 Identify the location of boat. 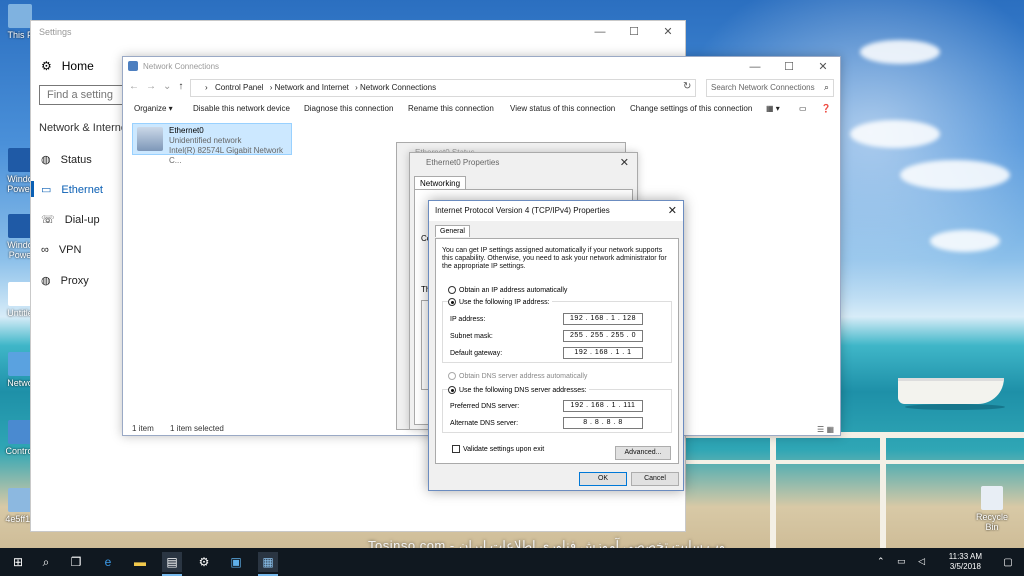
(951, 391).